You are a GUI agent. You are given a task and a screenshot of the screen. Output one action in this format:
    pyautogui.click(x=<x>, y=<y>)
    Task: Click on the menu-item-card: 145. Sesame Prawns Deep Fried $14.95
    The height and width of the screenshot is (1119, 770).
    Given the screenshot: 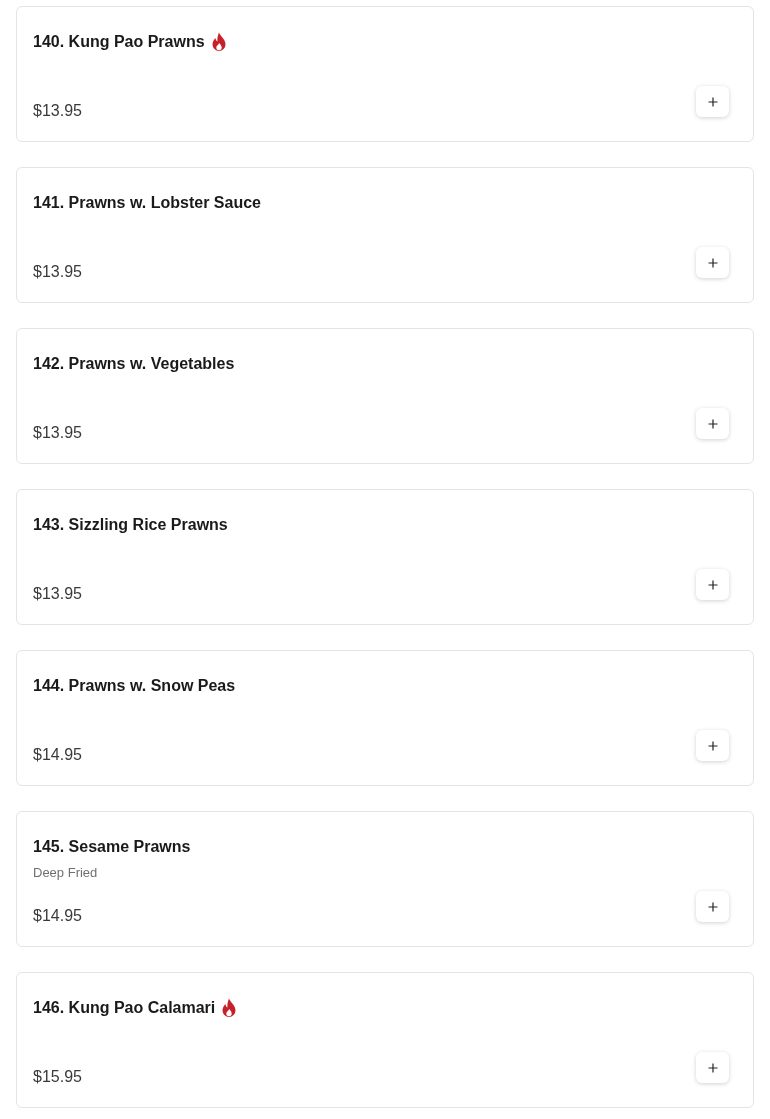 What is the action you would take?
    pyautogui.click(x=385, y=879)
    